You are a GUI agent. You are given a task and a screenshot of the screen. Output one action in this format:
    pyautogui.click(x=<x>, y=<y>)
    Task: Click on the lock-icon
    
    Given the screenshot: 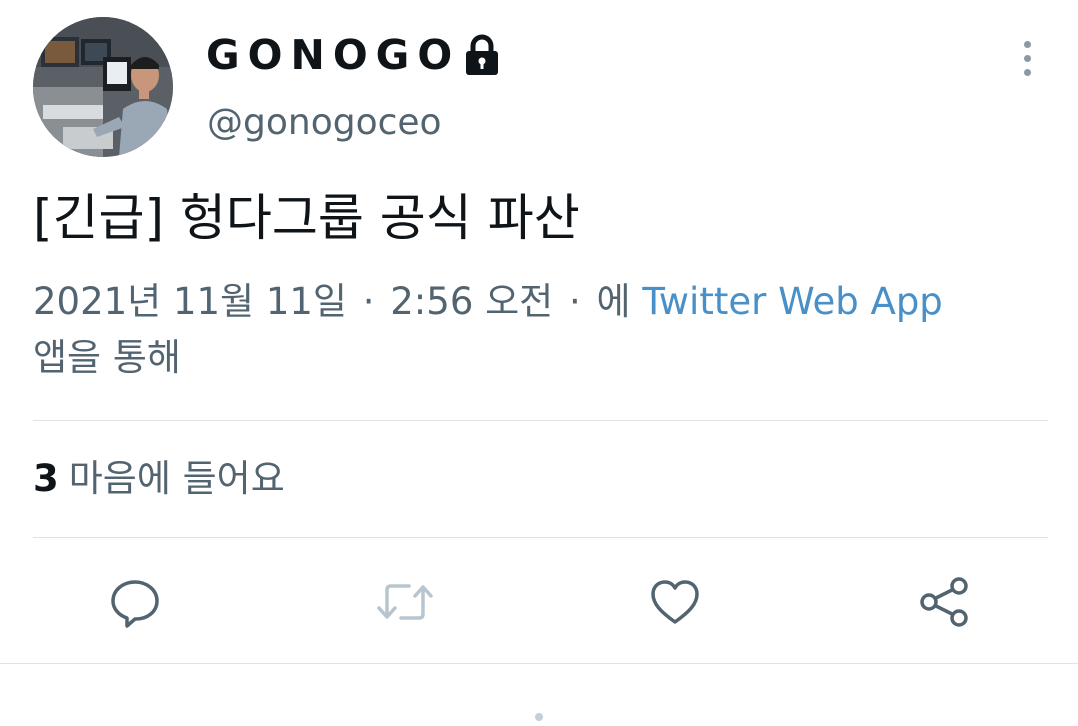 What is the action you would take?
    pyautogui.click(x=482, y=55)
    